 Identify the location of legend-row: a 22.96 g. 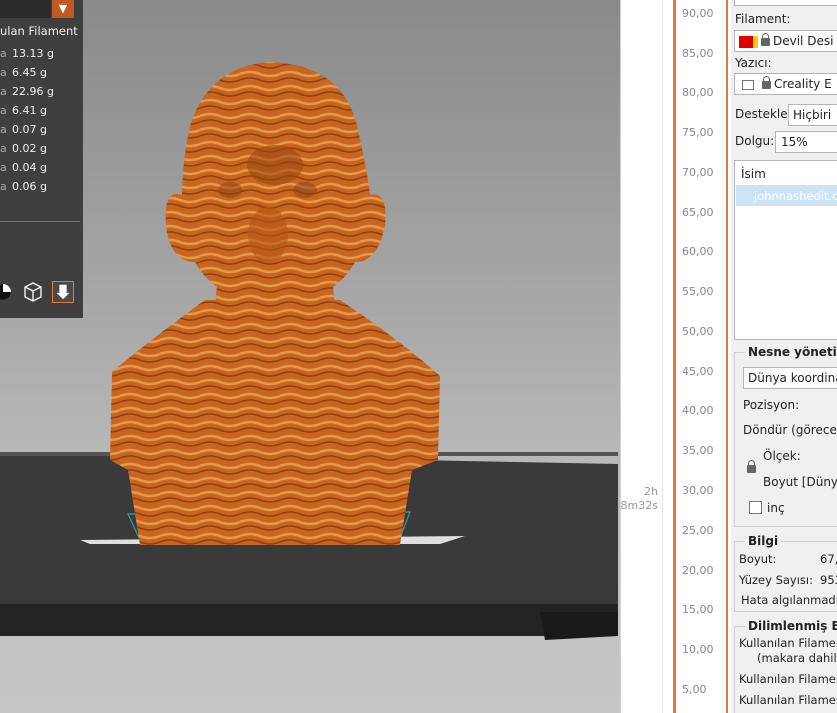
(27, 91).